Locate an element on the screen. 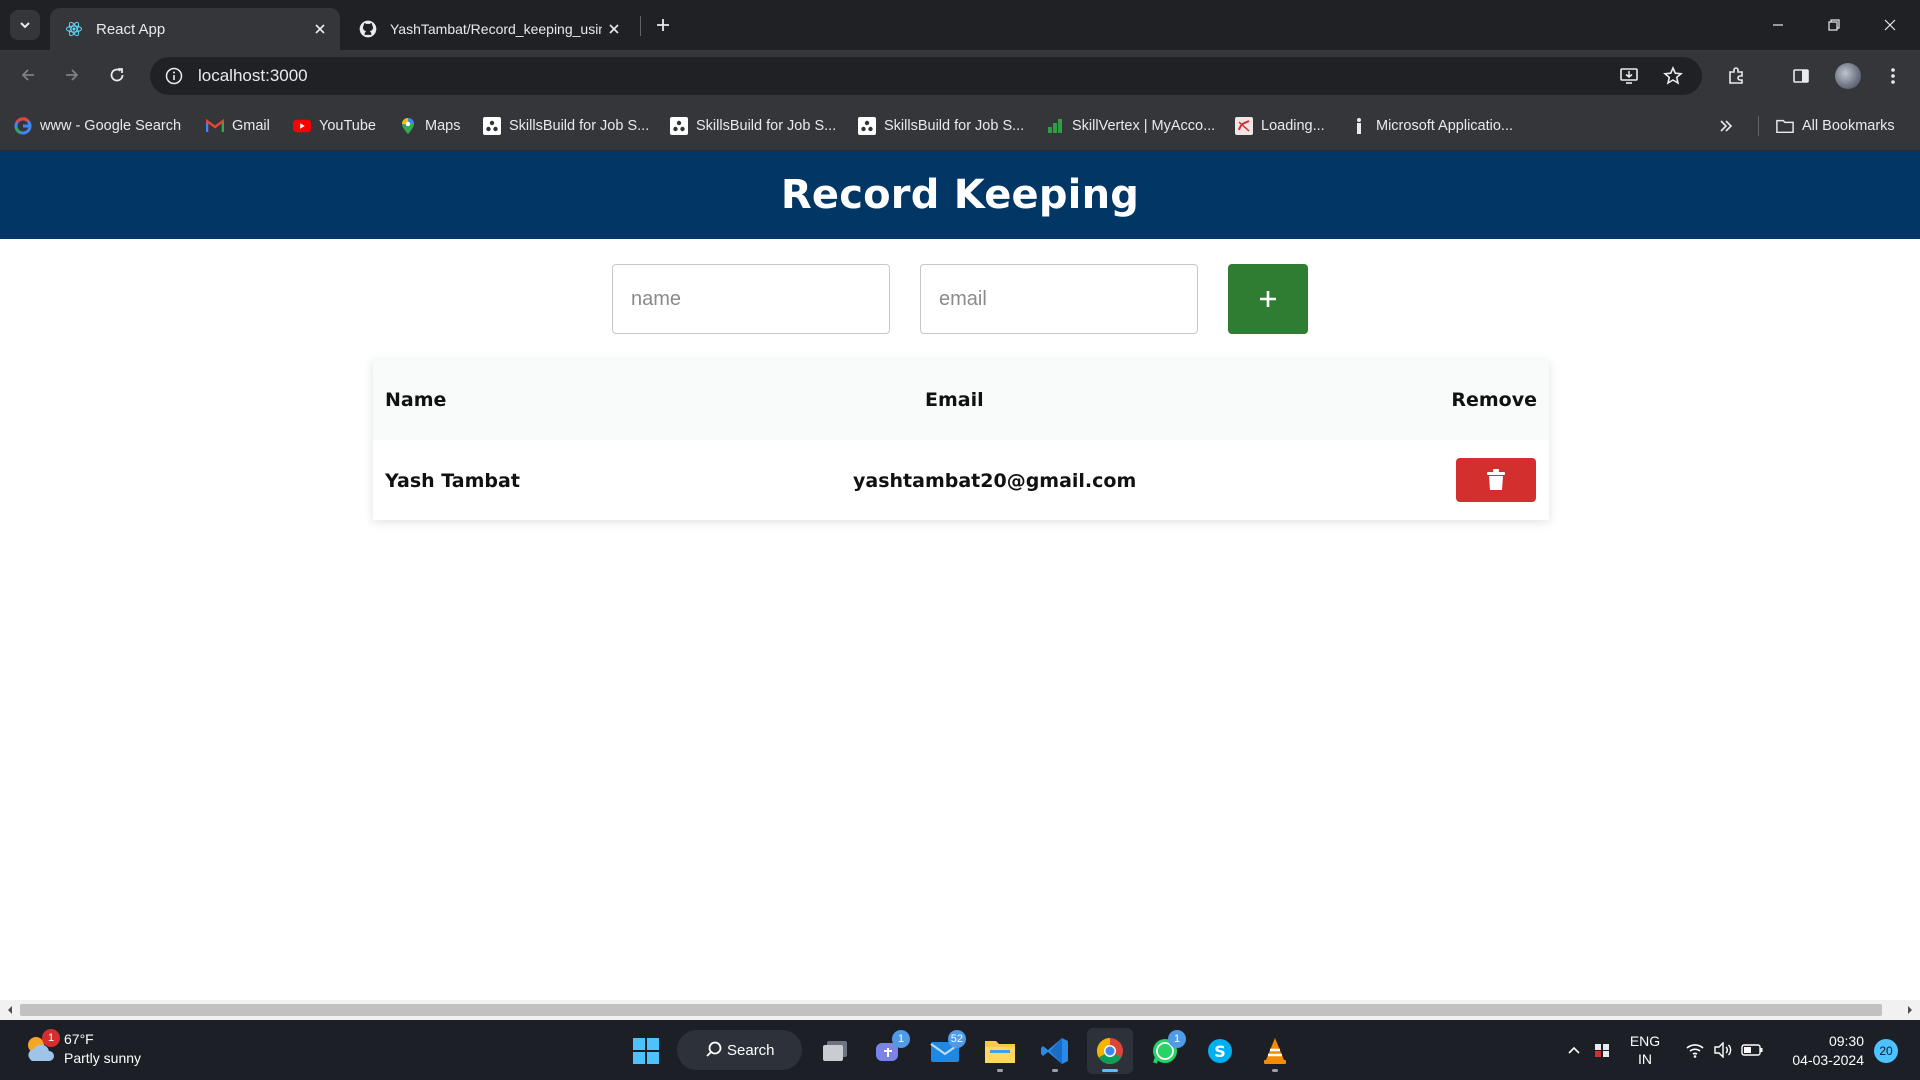  scroll-left-icon is located at coordinates (10, 1010).